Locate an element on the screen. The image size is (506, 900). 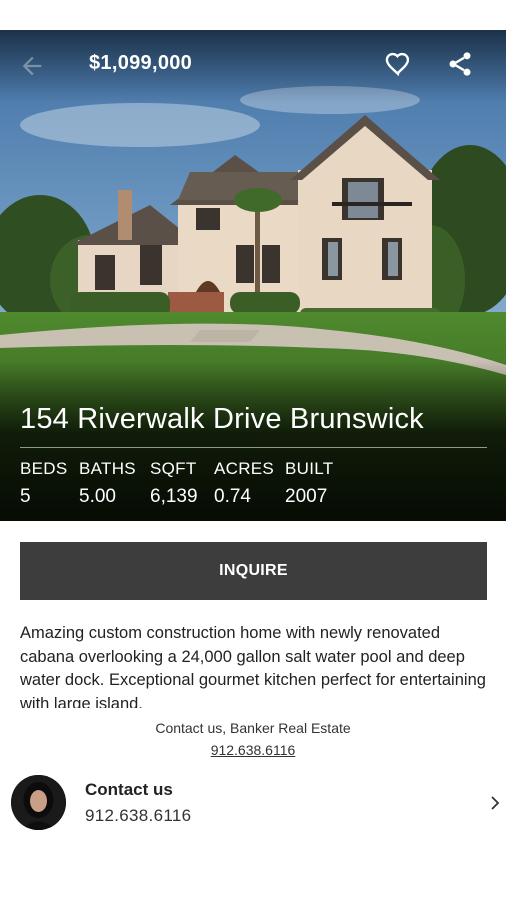
stat-label: BATHS is located at coordinates (107, 468).